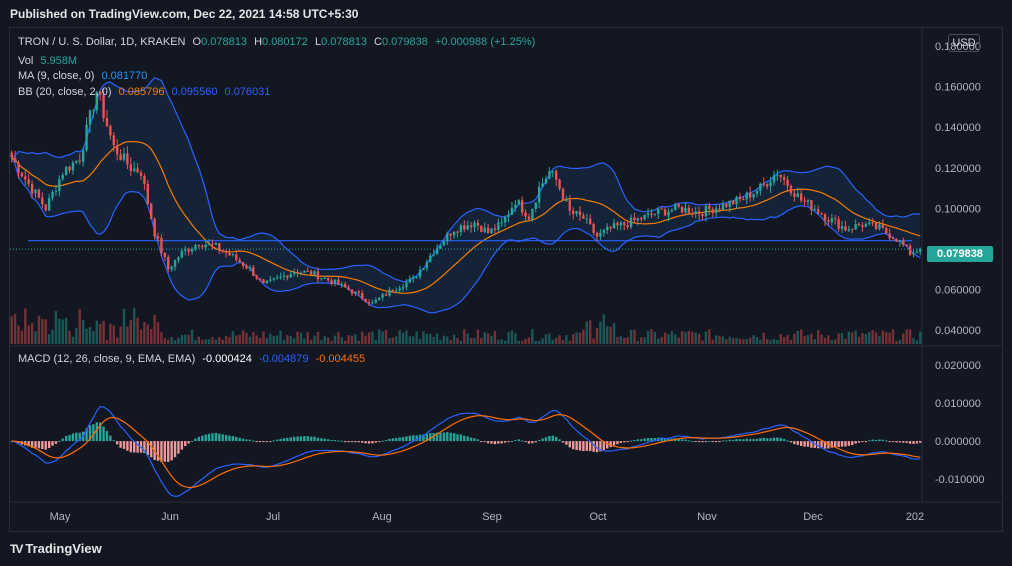  What do you see at coordinates (65, 92) in the screenshot?
I see `legend-bb-label: BB (20, close, 2, 0)` at bounding box center [65, 92].